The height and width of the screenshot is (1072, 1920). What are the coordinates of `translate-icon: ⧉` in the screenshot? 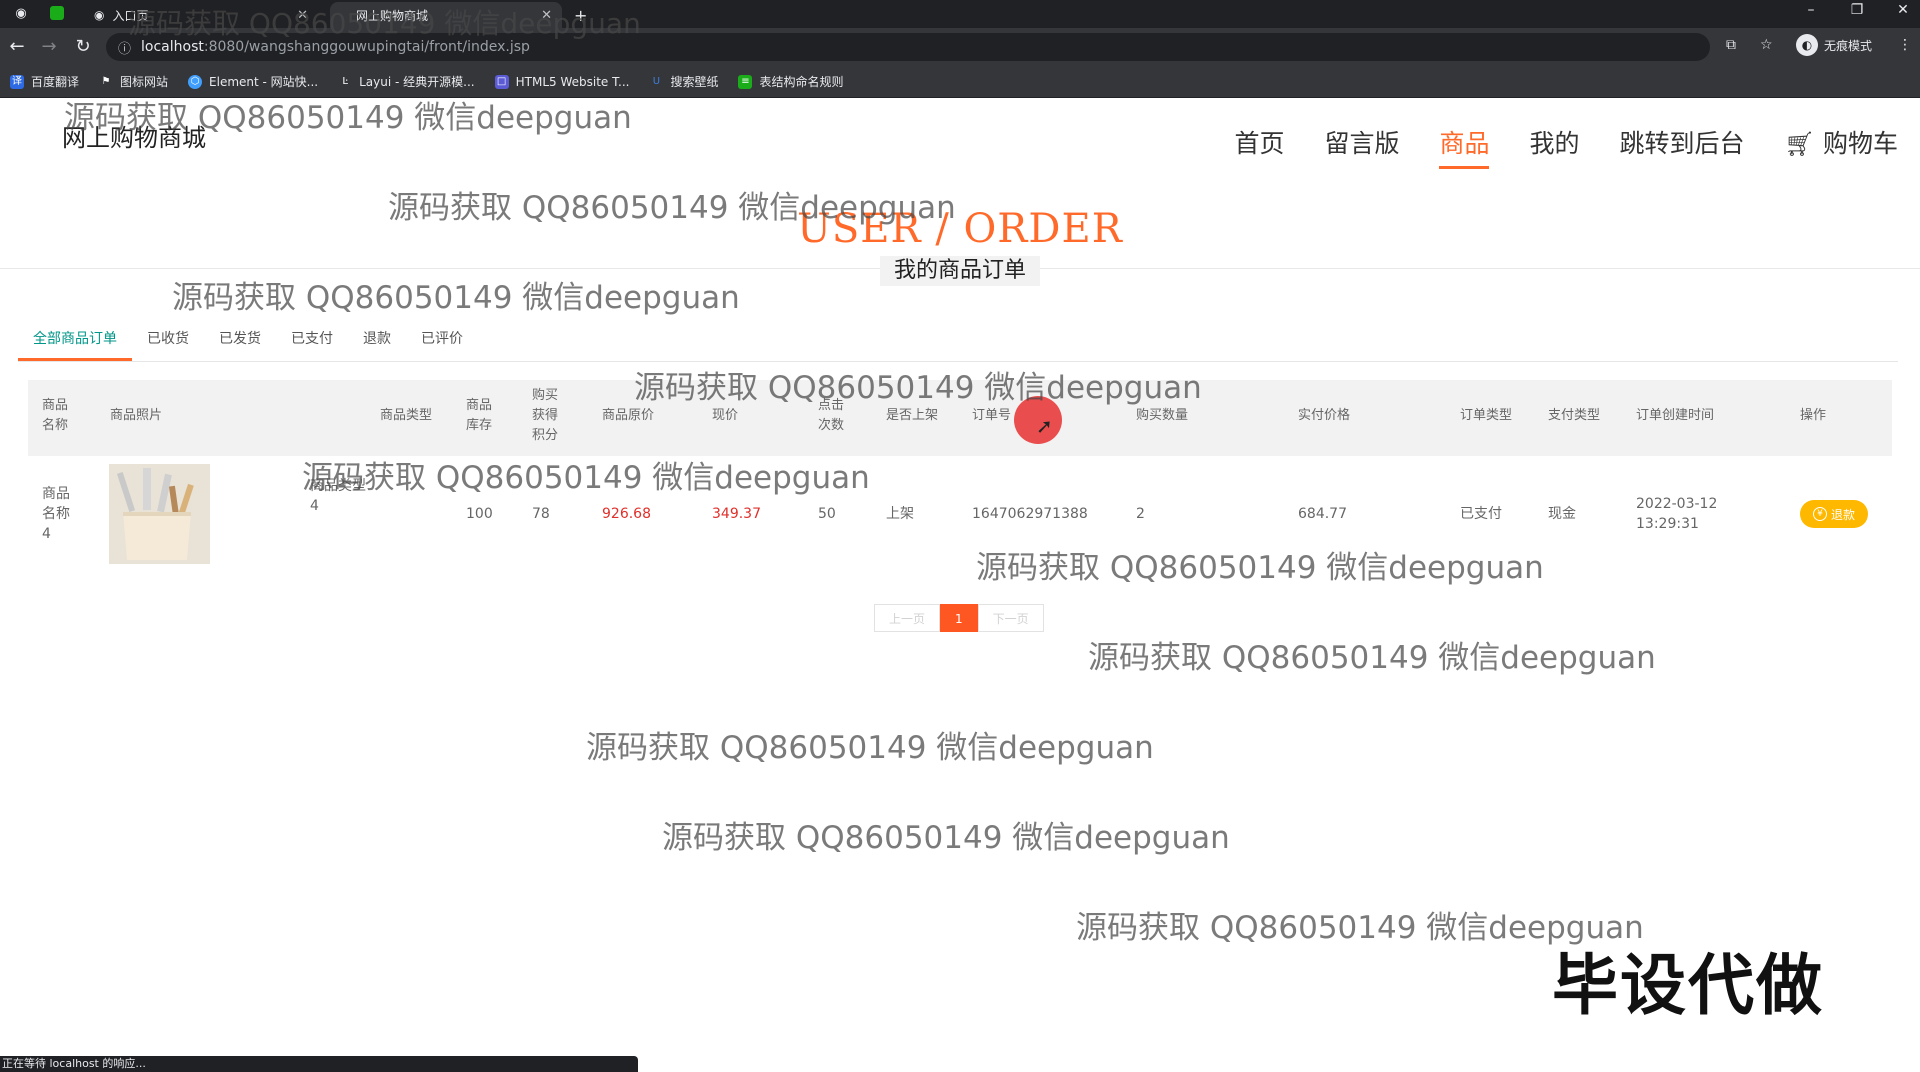 It's located at (1731, 45).